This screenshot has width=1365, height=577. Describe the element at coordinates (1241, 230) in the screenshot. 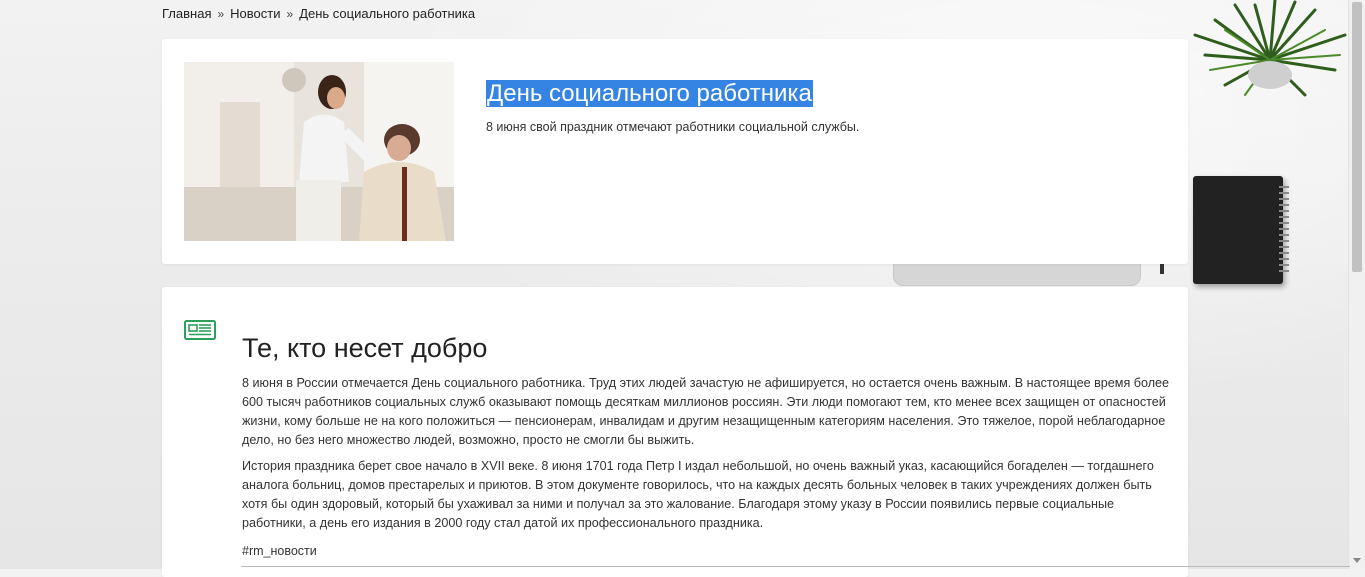

I see `notebook-decoration` at that location.